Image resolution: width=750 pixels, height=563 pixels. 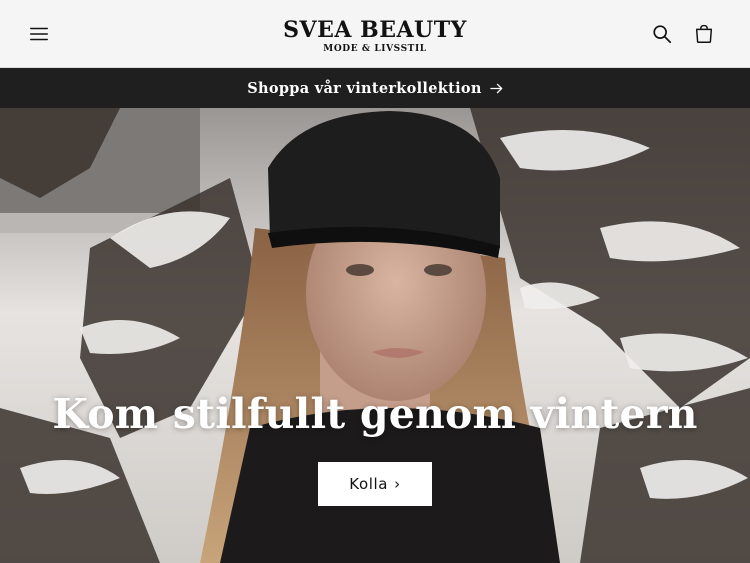 I want to click on cart-button, so click(x=704, y=34).